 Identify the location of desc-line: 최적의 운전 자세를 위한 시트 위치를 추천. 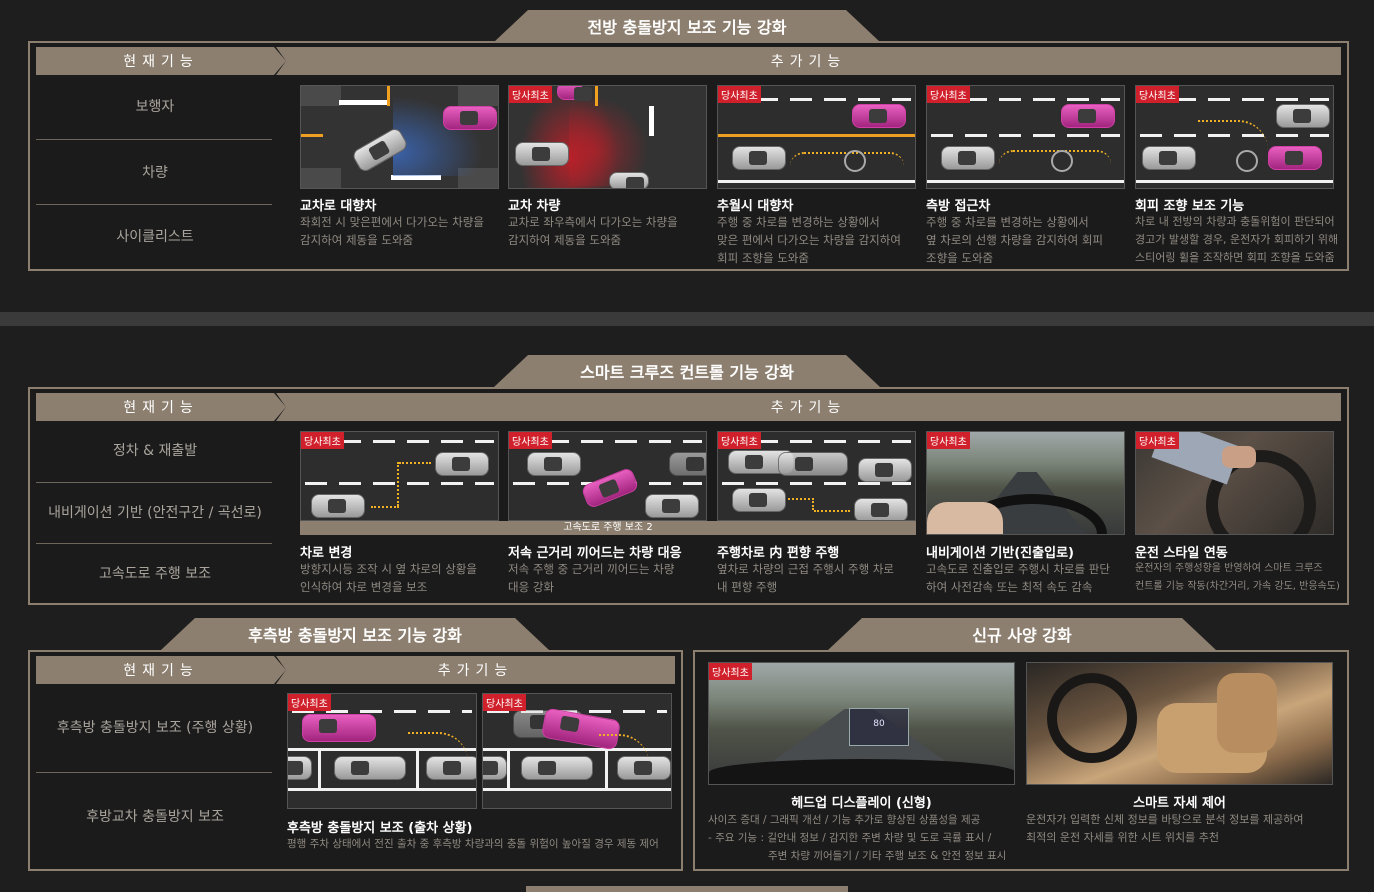
(1123, 837).